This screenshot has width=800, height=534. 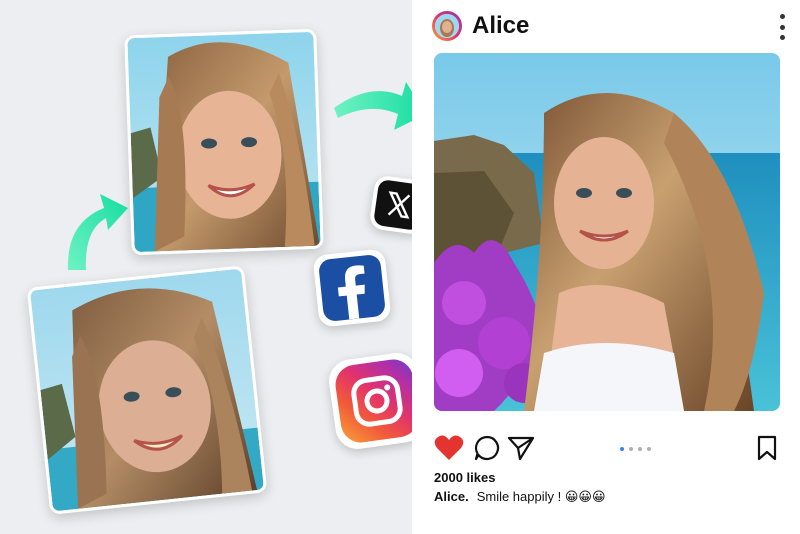 I want to click on comment-icon, so click(x=487, y=448).